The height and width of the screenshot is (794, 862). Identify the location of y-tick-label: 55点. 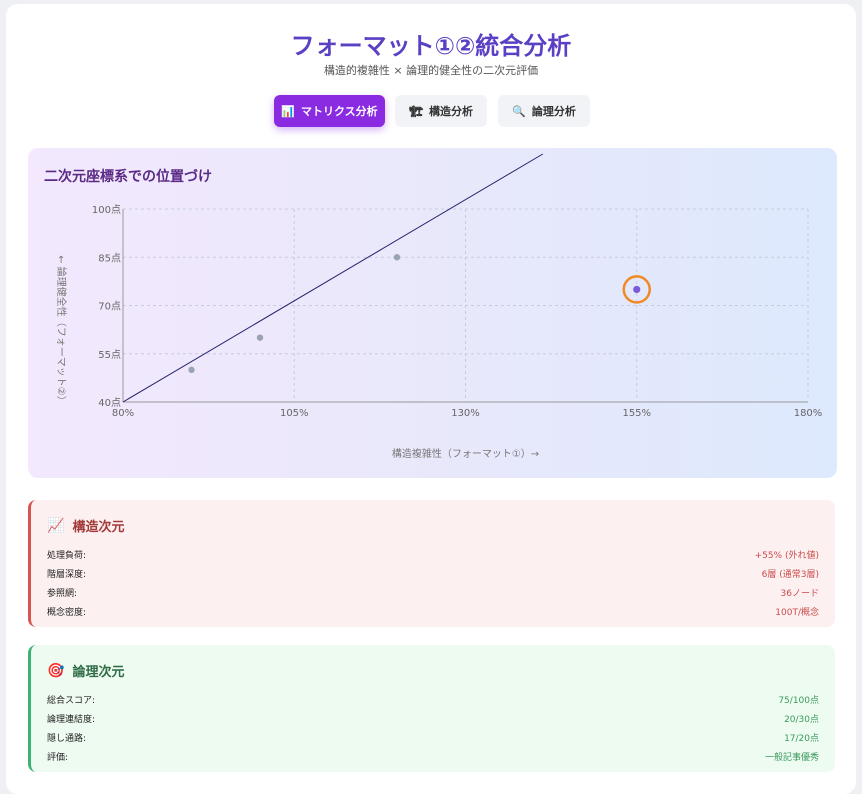
(109, 355).